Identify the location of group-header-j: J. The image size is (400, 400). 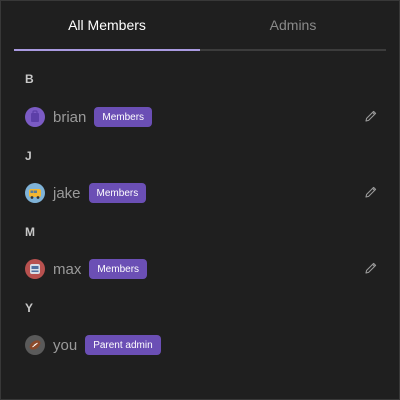
(28, 156).